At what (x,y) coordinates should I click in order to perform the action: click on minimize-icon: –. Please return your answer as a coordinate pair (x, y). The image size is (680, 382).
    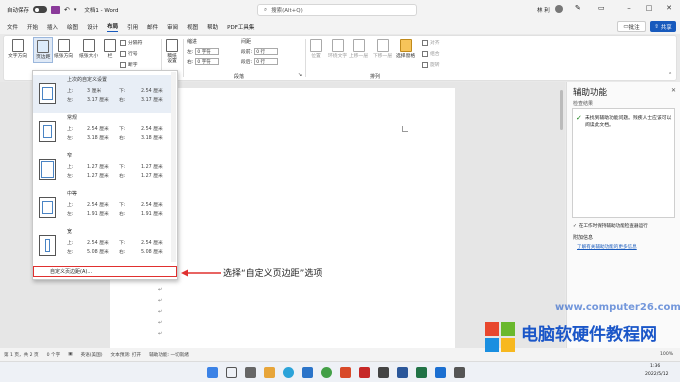
    Looking at the image, I should click on (629, 8).